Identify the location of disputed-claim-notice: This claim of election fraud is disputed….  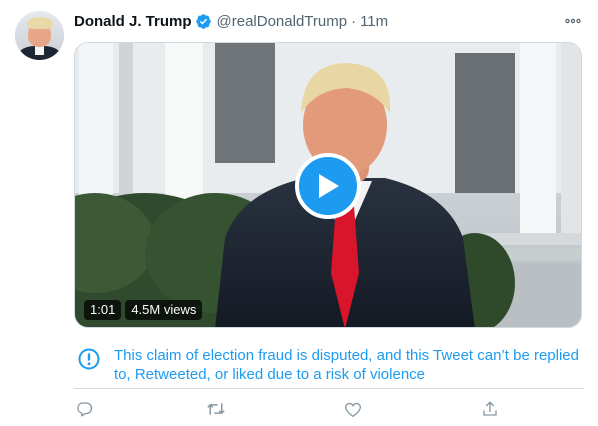
(329, 366).